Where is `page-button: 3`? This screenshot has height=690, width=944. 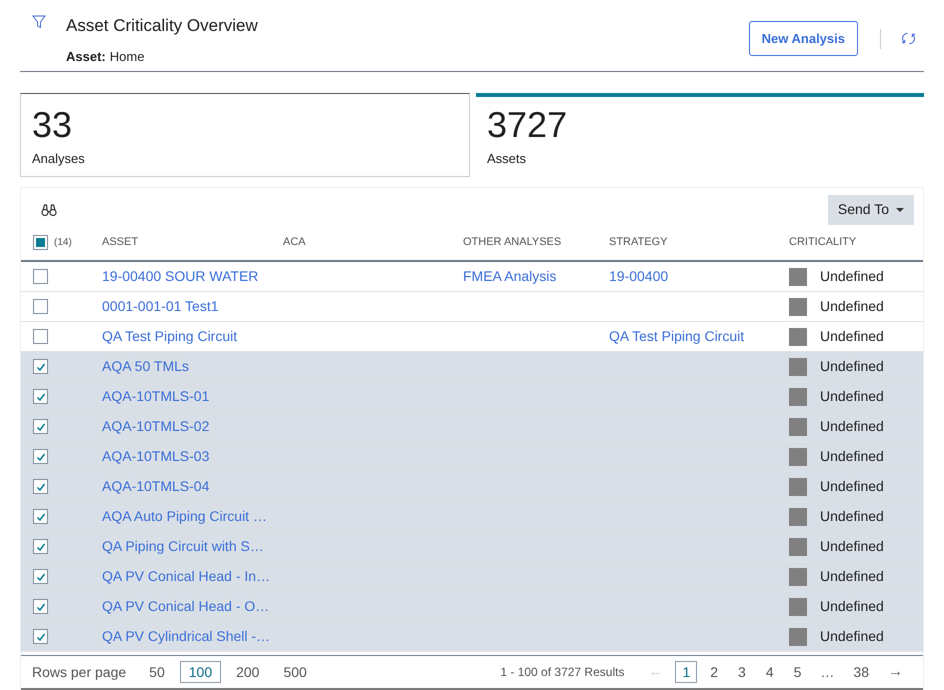
page-button: 3 is located at coordinates (742, 672).